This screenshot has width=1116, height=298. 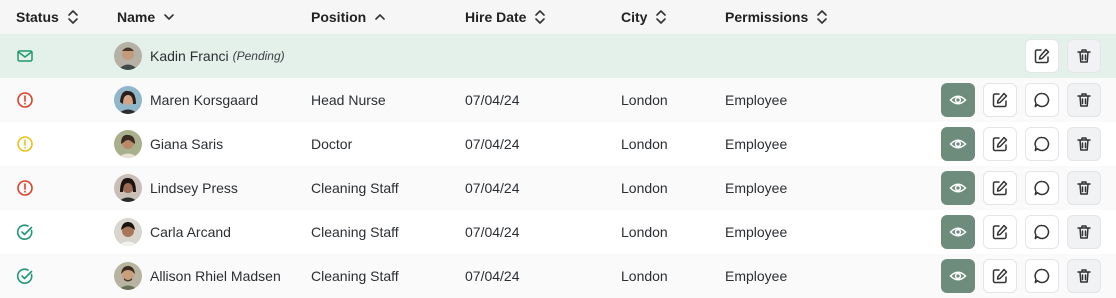 What do you see at coordinates (339, 17) in the screenshot?
I see `column-header-position-label: Position` at bounding box center [339, 17].